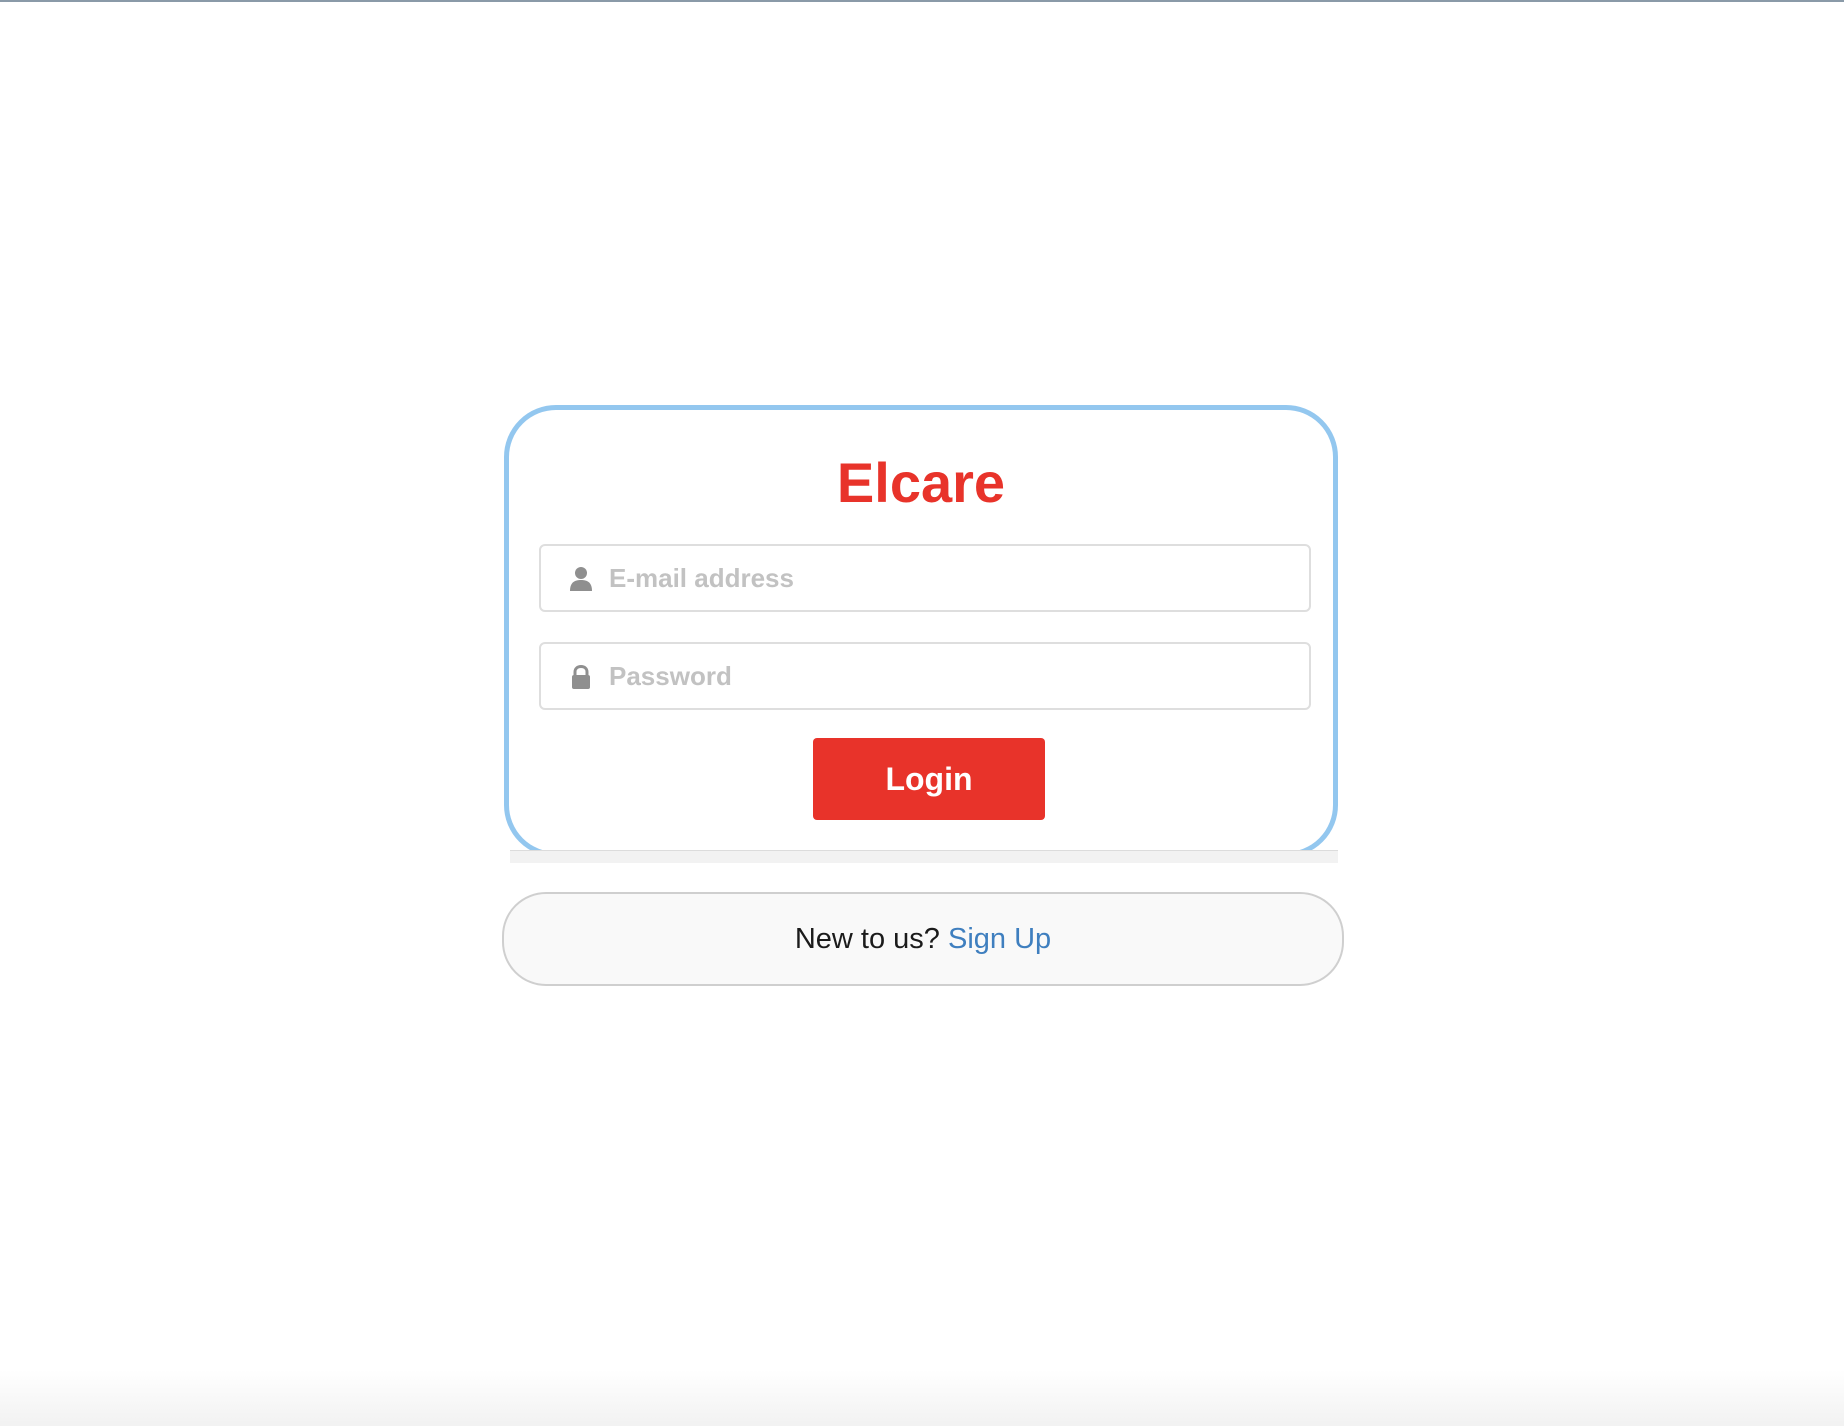 This screenshot has height=1426, width=1844. Describe the element at coordinates (581, 677) in the screenshot. I see `lock-icon` at that location.